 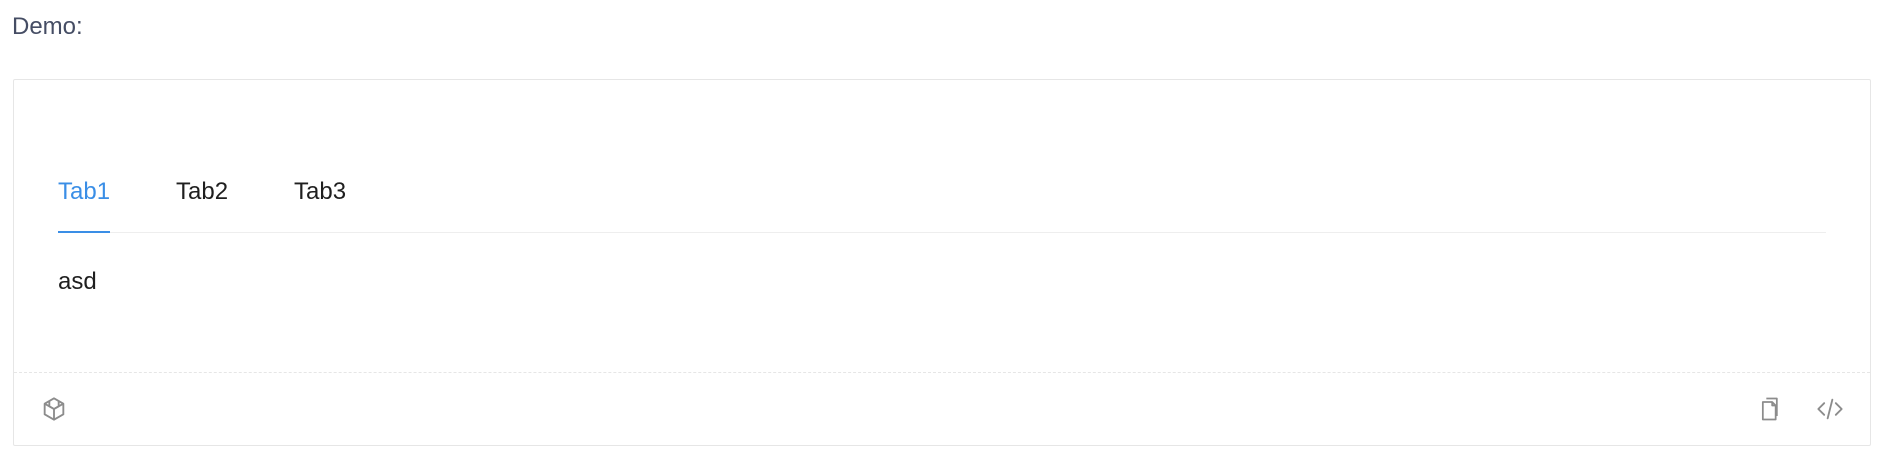 I want to click on tab-tab2: Tab2, so click(x=202, y=201).